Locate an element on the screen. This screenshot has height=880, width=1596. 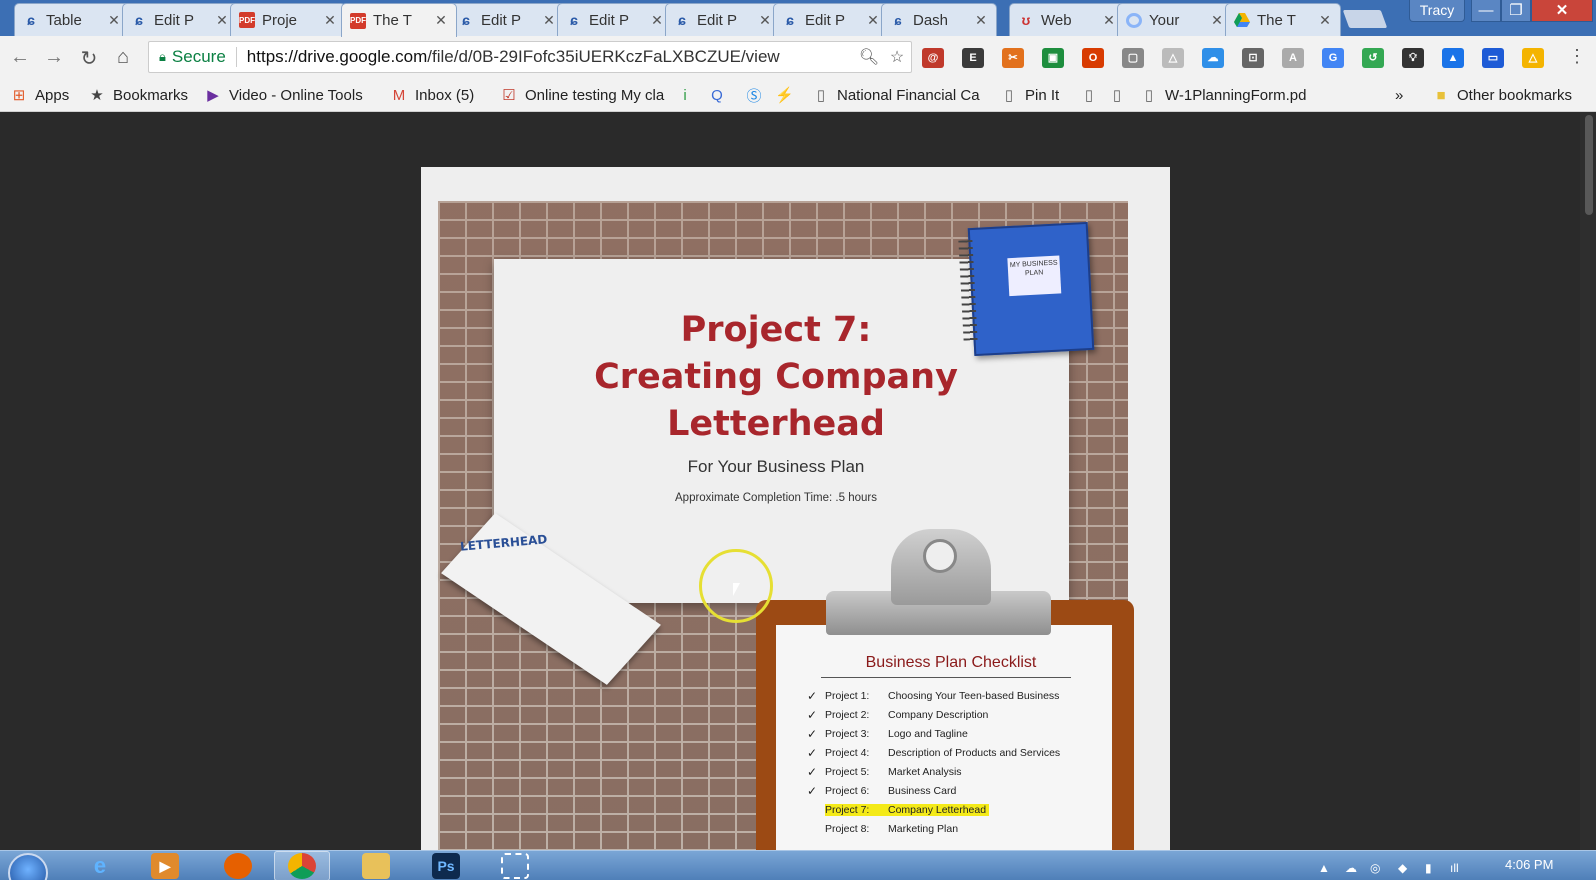
bookmark-item: ★ Bookmarks is located at coordinates (138, 95).